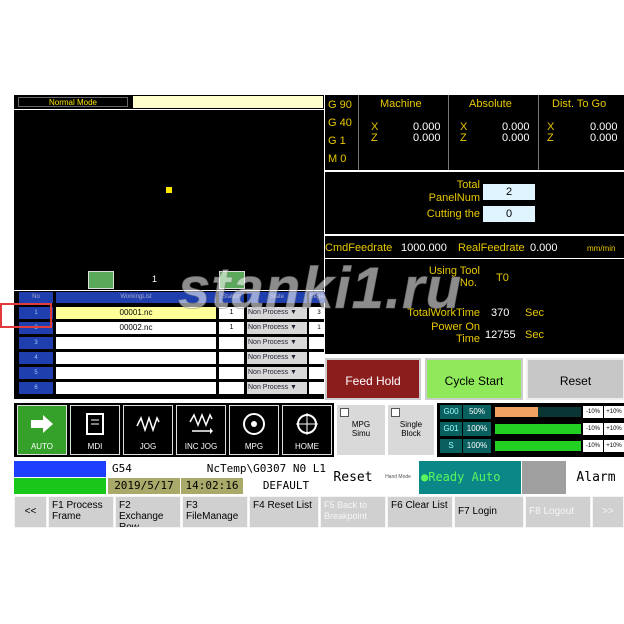 The width and height of the screenshot is (624, 624). I want to click on row-no: 6, so click(36, 388).